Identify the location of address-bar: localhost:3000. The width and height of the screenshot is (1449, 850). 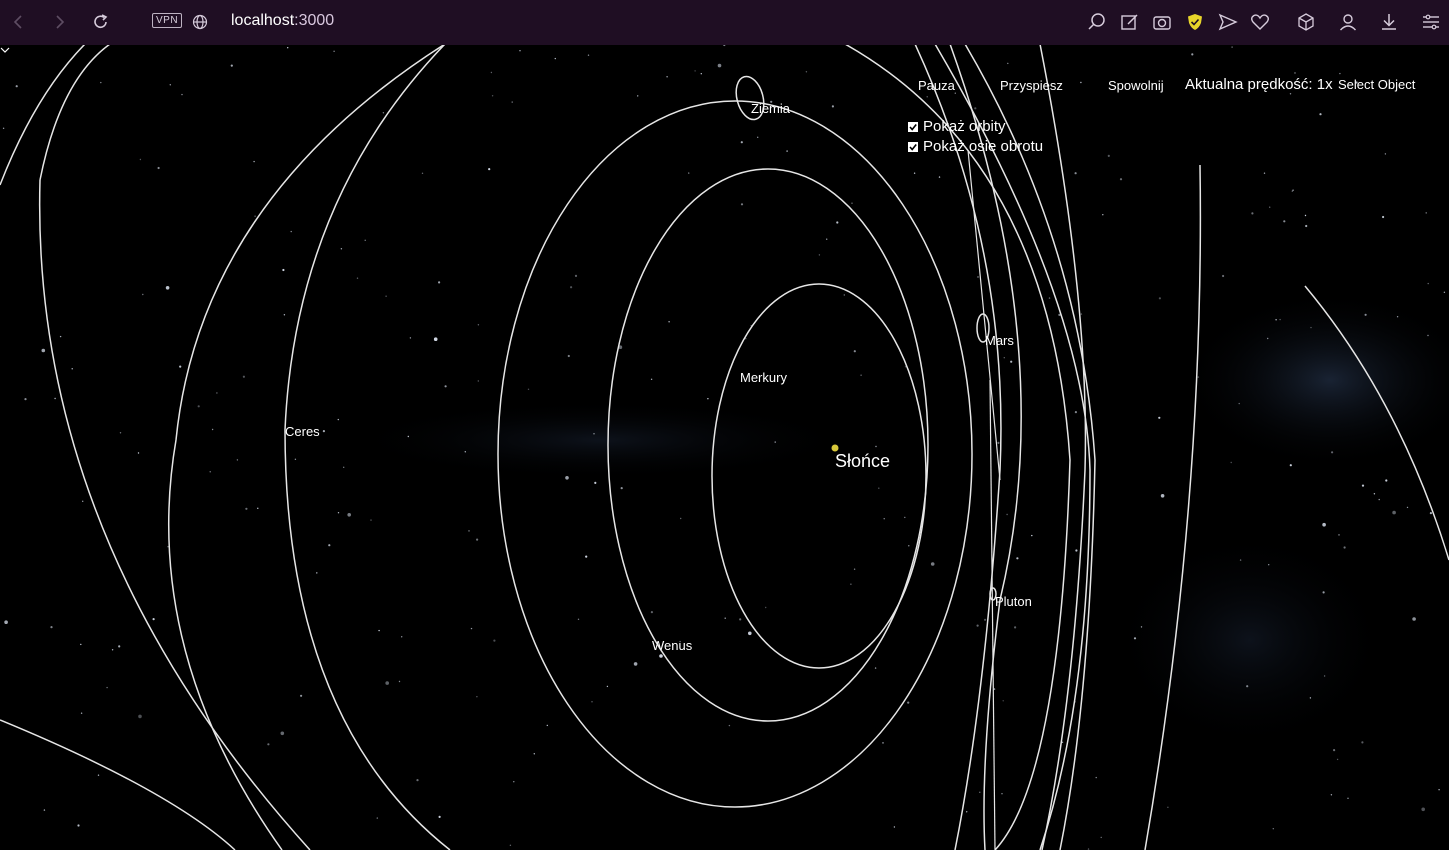
(282, 21).